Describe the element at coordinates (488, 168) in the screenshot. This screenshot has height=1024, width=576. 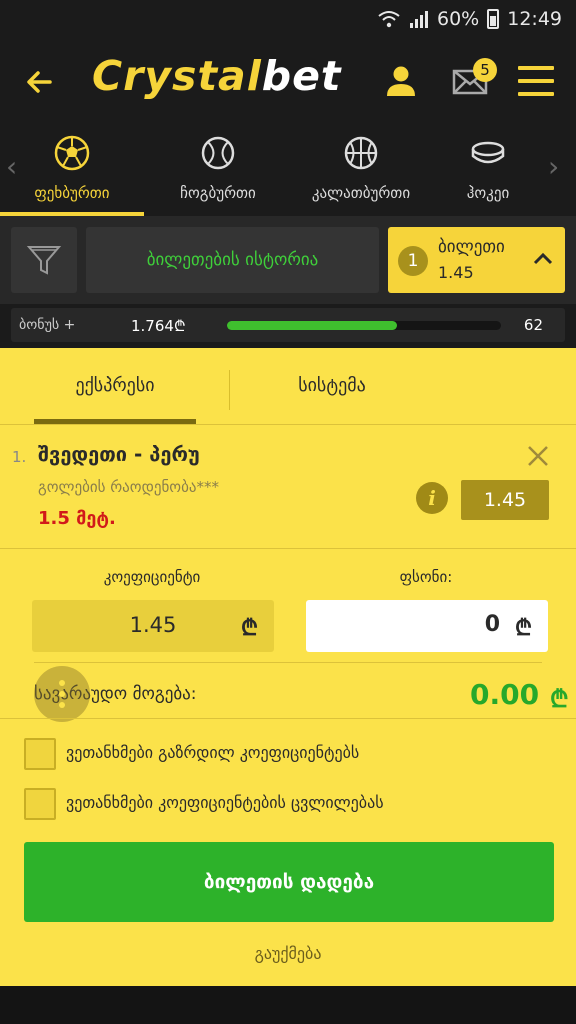
I see `tab-hockey: ჰოკეი` at that location.